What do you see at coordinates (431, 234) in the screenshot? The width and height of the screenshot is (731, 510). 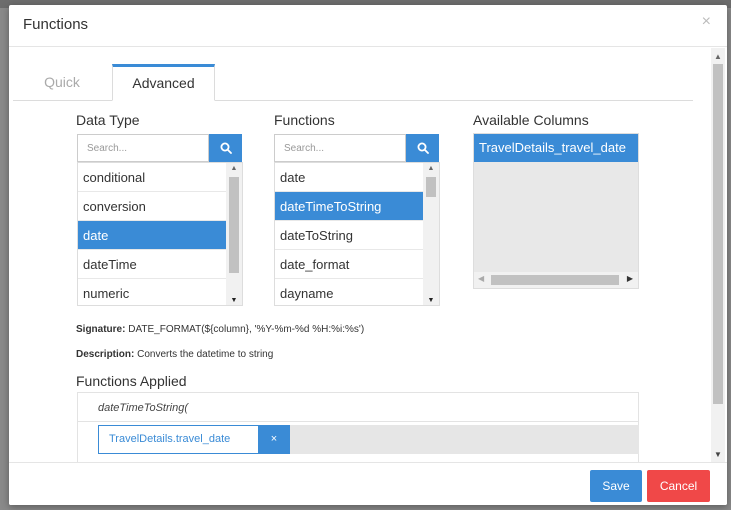 I see `functions-scrollbar: ▲ ▼` at bounding box center [431, 234].